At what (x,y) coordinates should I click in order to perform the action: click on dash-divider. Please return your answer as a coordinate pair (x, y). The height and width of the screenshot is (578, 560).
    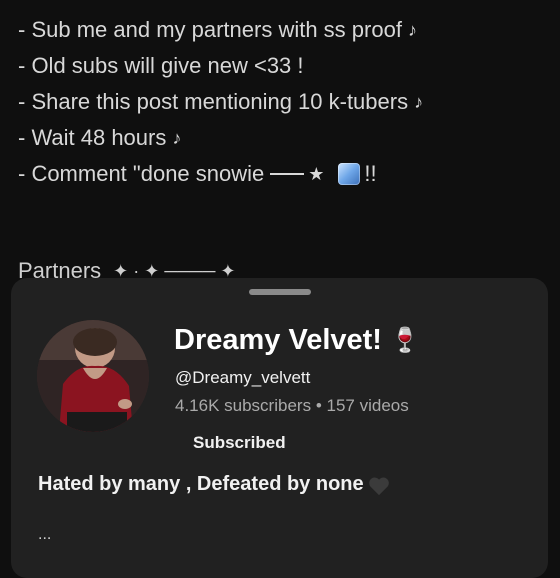
    Looking at the image, I should click on (287, 174).